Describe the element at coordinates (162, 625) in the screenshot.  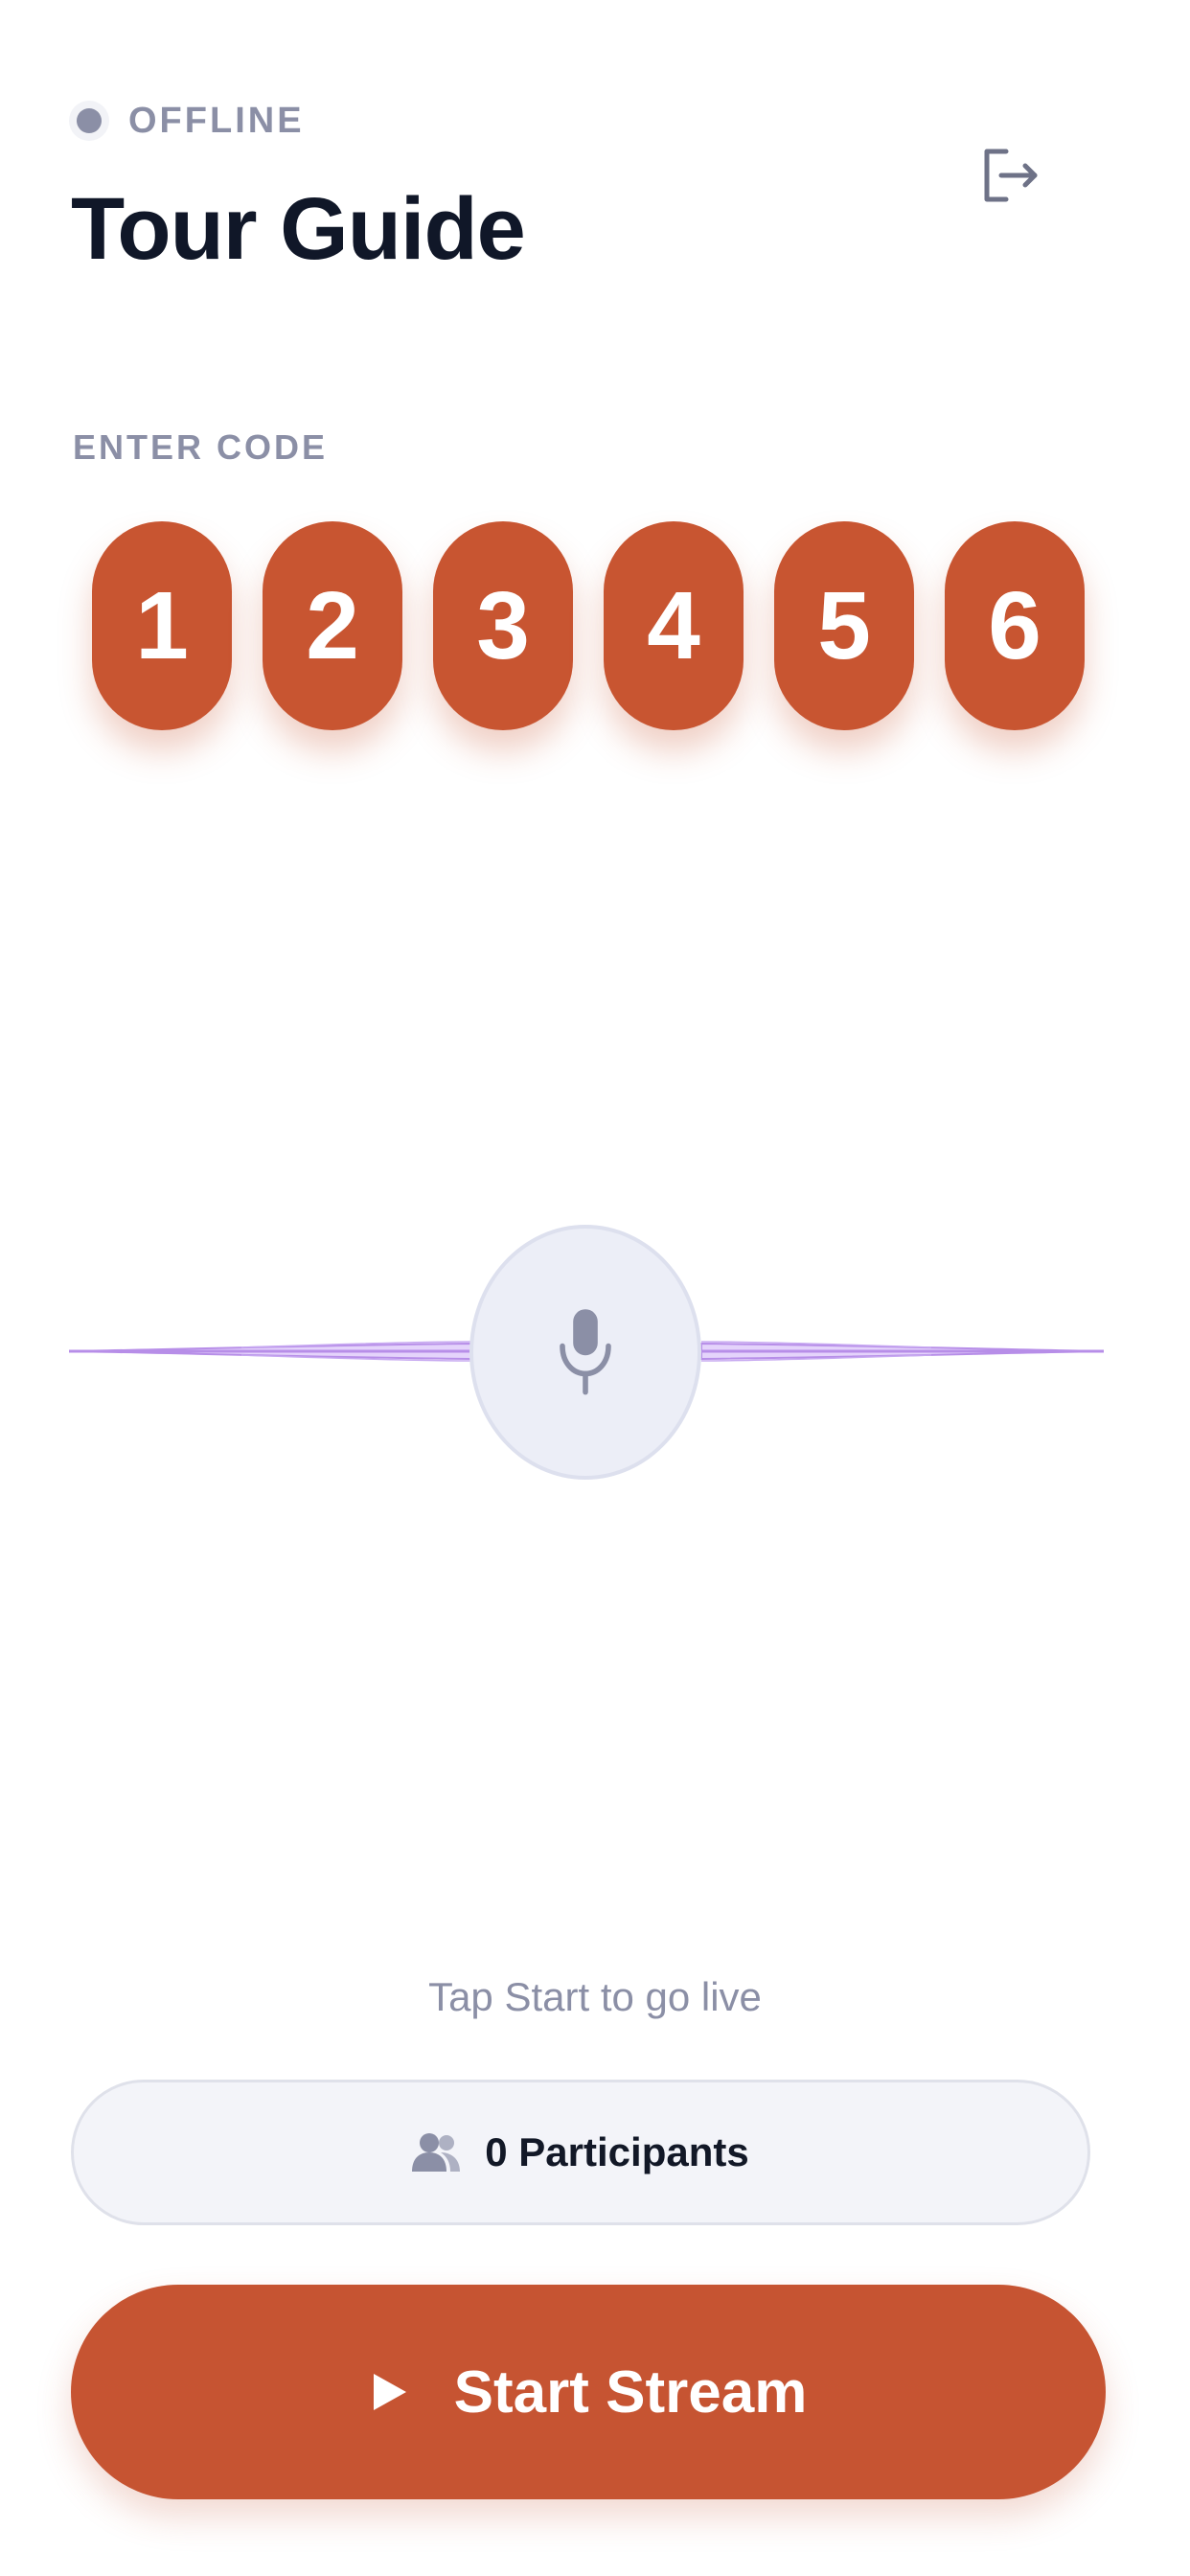
I see `code-digit-1: 1` at that location.